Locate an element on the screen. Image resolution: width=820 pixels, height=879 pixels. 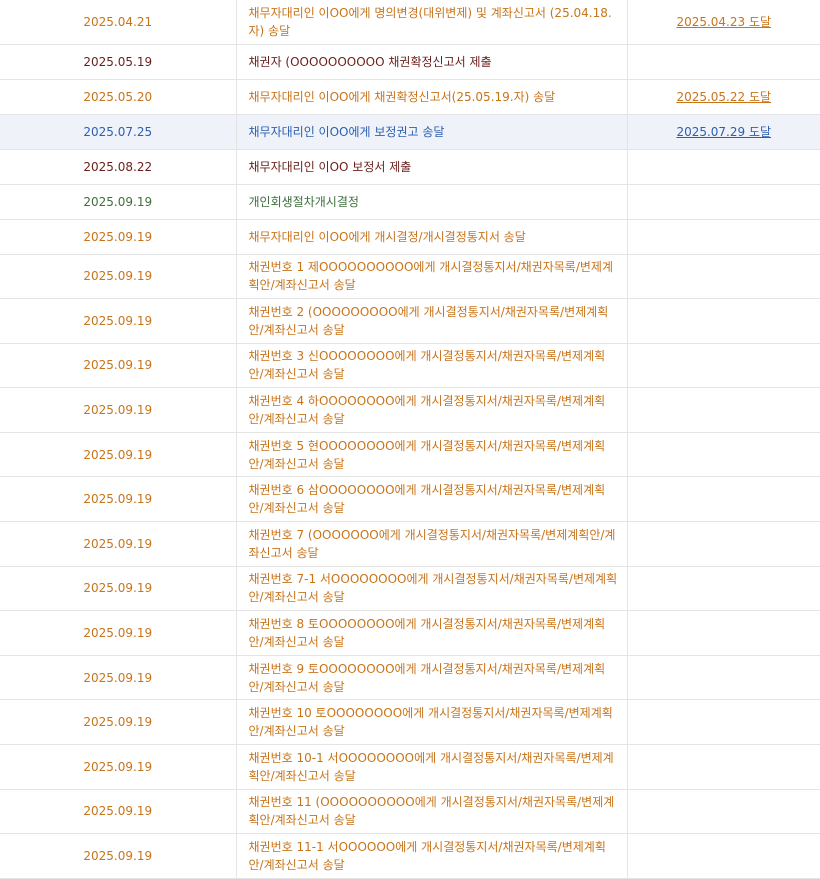
received-date-link: 2025.05.22 도달 is located at coordinates (723, 97).